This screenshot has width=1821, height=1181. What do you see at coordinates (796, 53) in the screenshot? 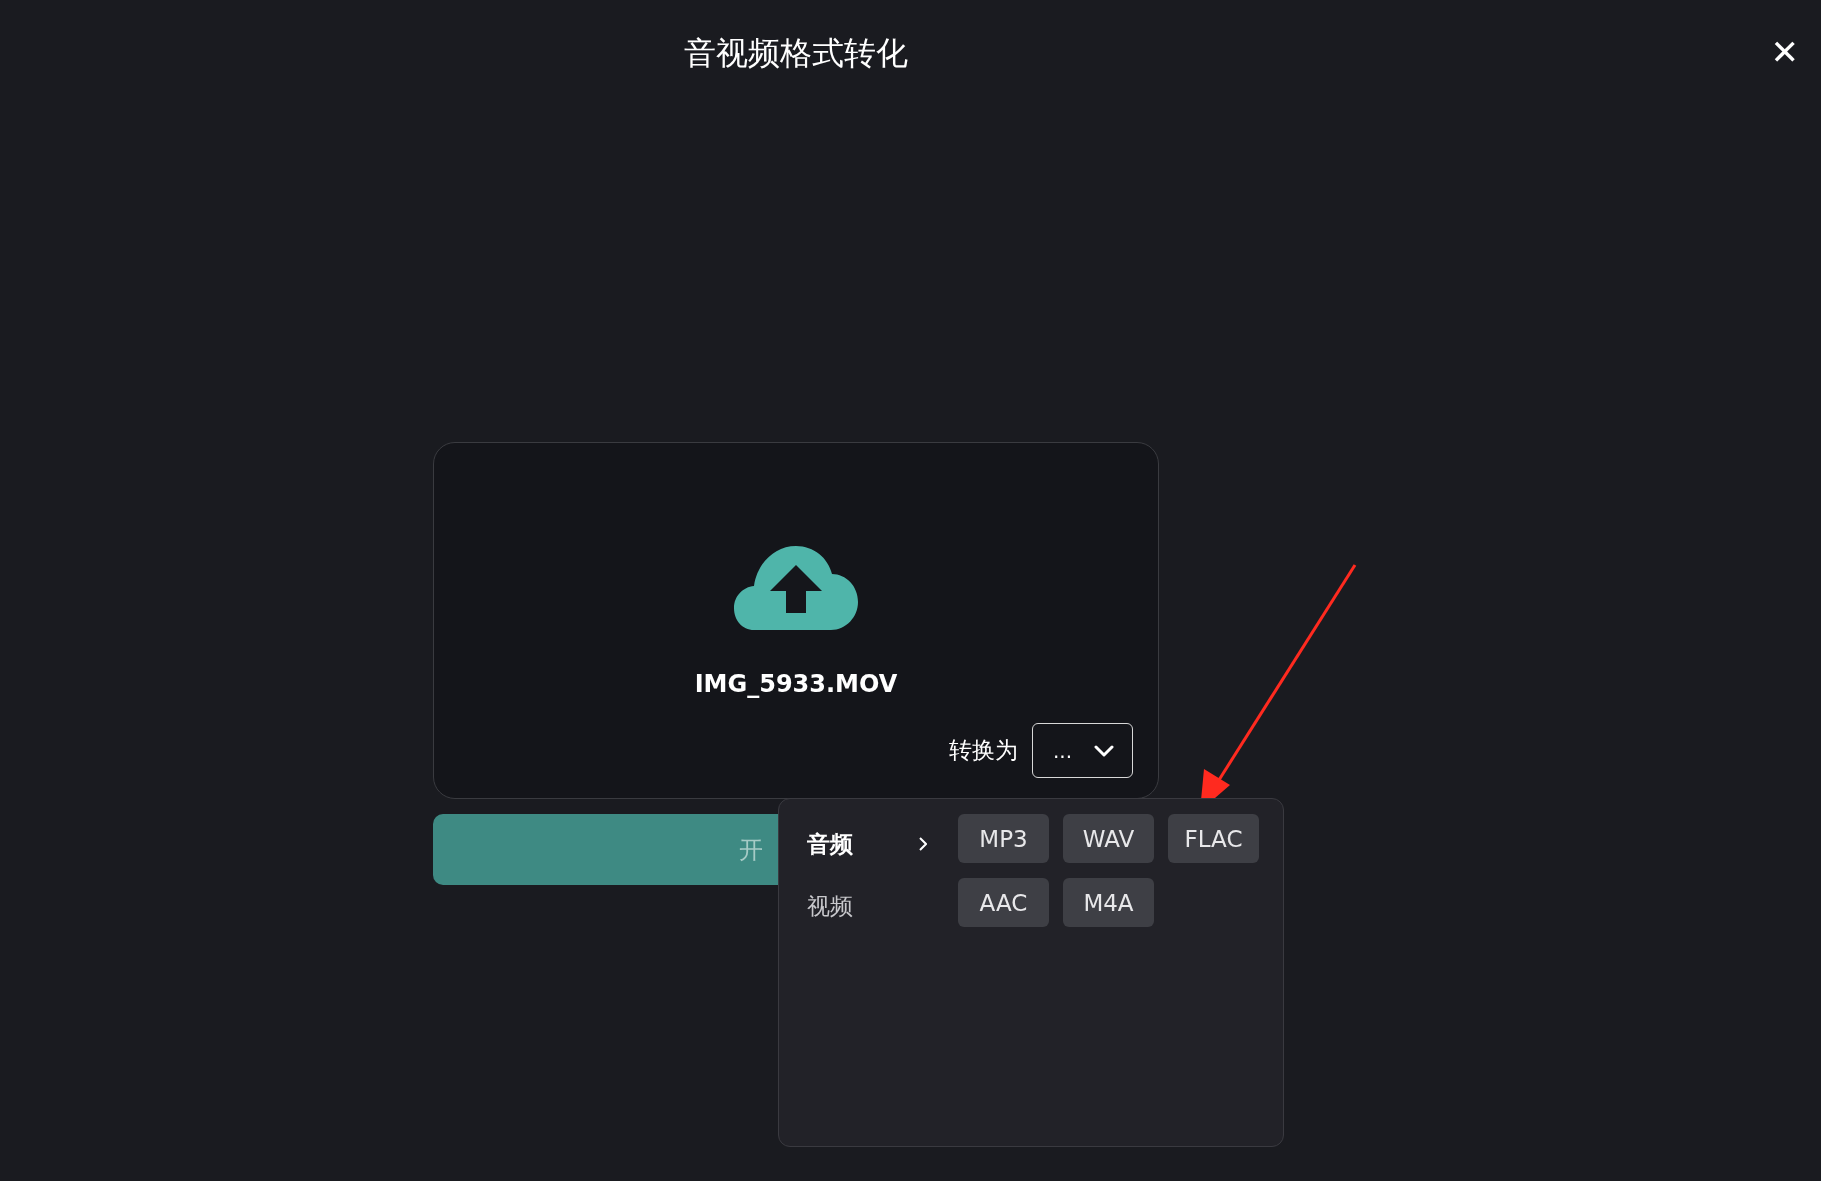
I see `window-title: 音视频格式转化` at bounding box center [796, 53].